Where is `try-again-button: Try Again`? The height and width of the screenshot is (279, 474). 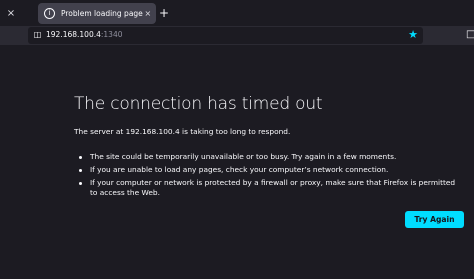 try-again-button: Try Again is located at coordinates (434, 219).